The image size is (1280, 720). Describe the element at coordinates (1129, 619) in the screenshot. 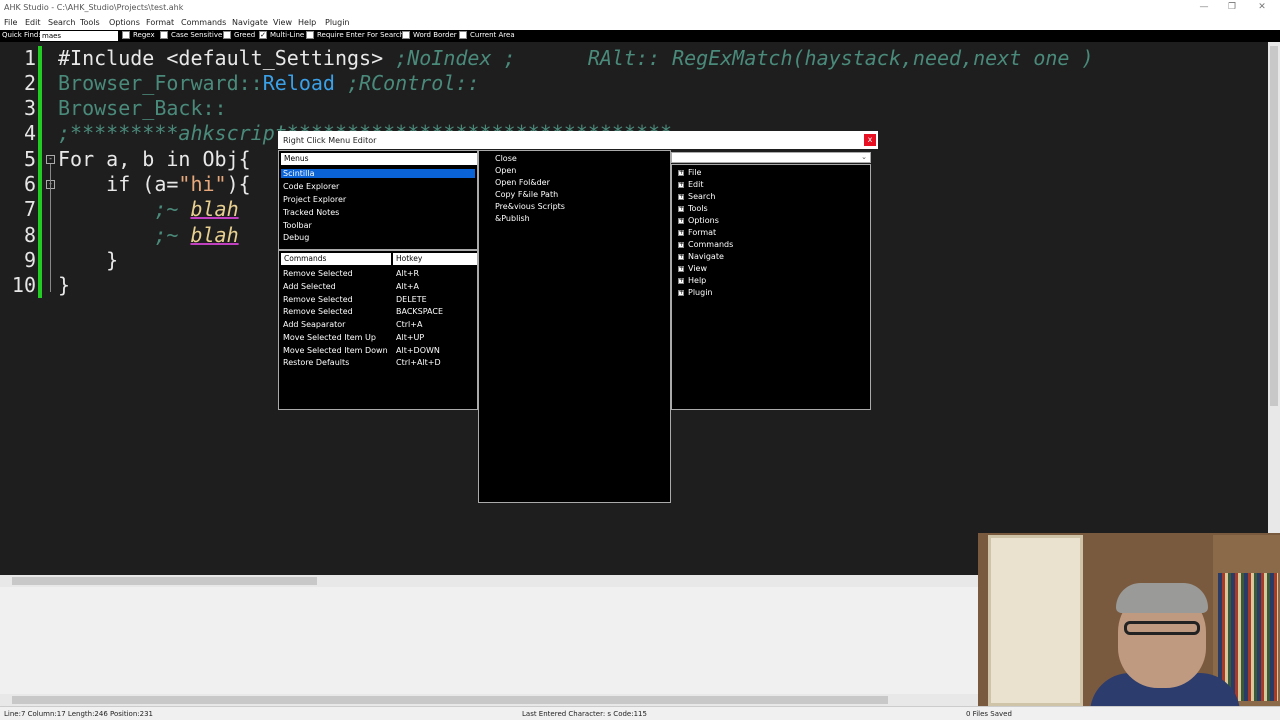

I see `webcam-overlay` at that location.